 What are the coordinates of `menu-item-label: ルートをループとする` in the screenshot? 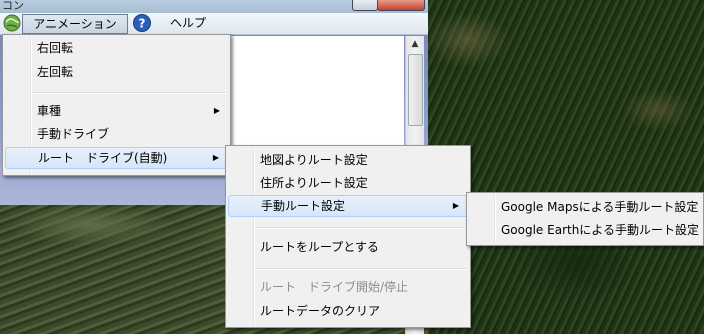 It's located at (319, 247).